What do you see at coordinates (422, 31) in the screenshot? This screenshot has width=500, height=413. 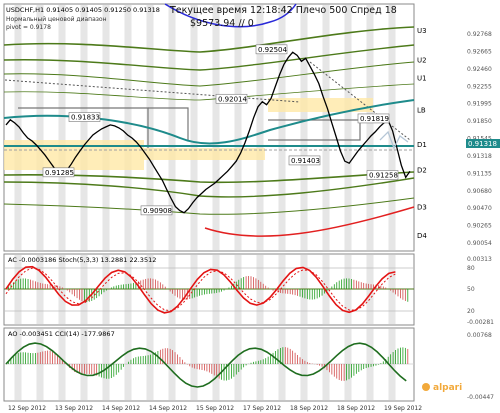 I see `level-label: U3` at bounding box center [422, 31].